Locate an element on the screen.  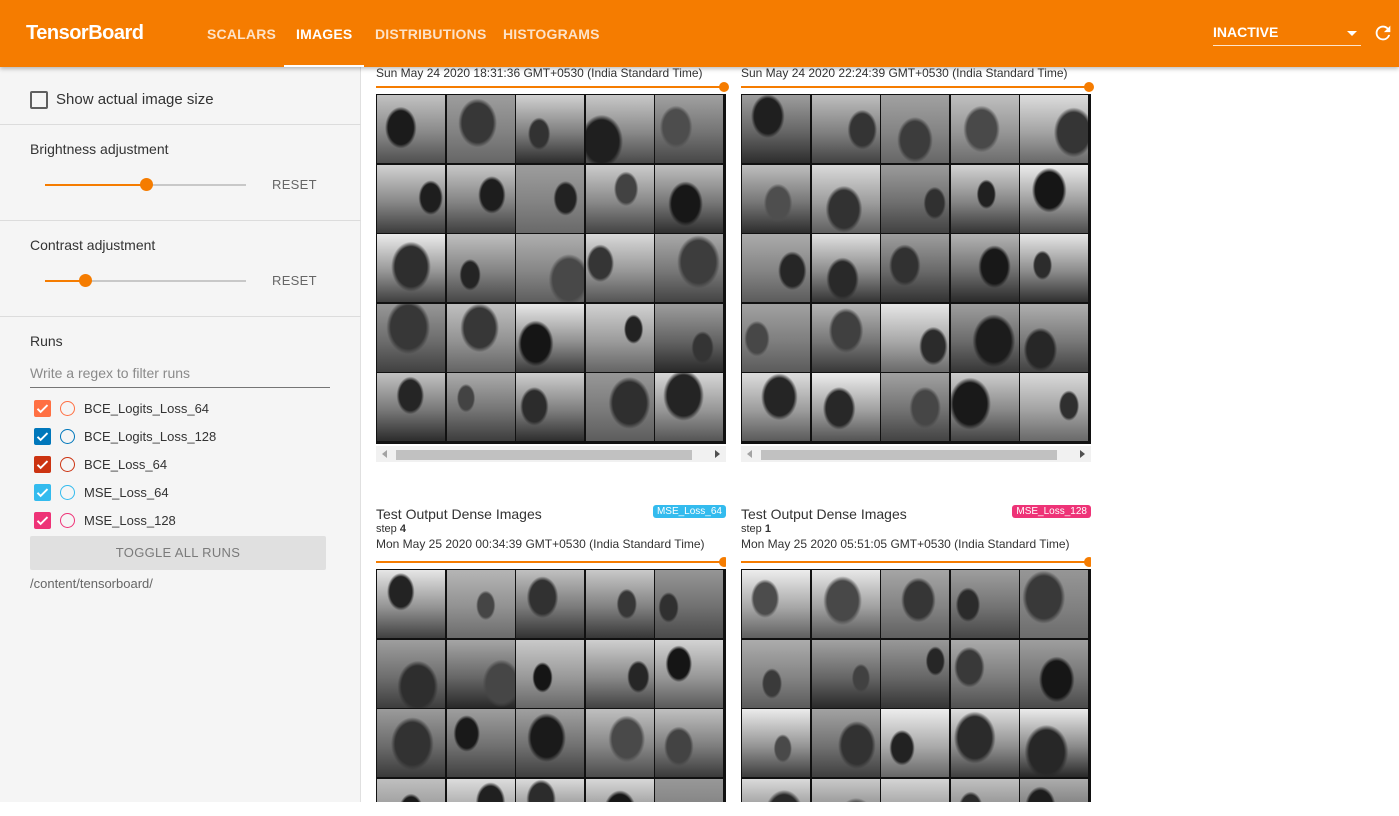
brightness-title: Brightness adjustment is located at coordinates (99, 149).